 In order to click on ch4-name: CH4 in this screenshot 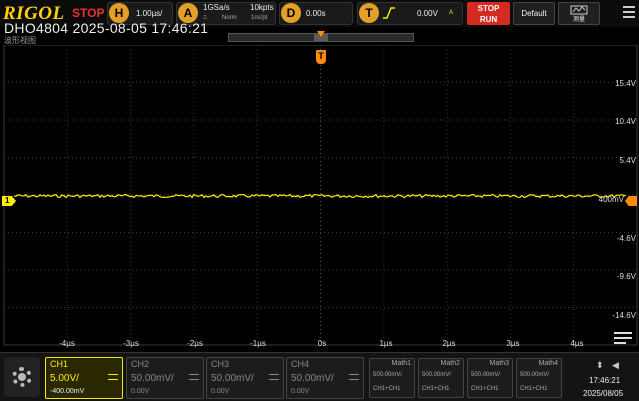, I will do `click(300, 364)`.